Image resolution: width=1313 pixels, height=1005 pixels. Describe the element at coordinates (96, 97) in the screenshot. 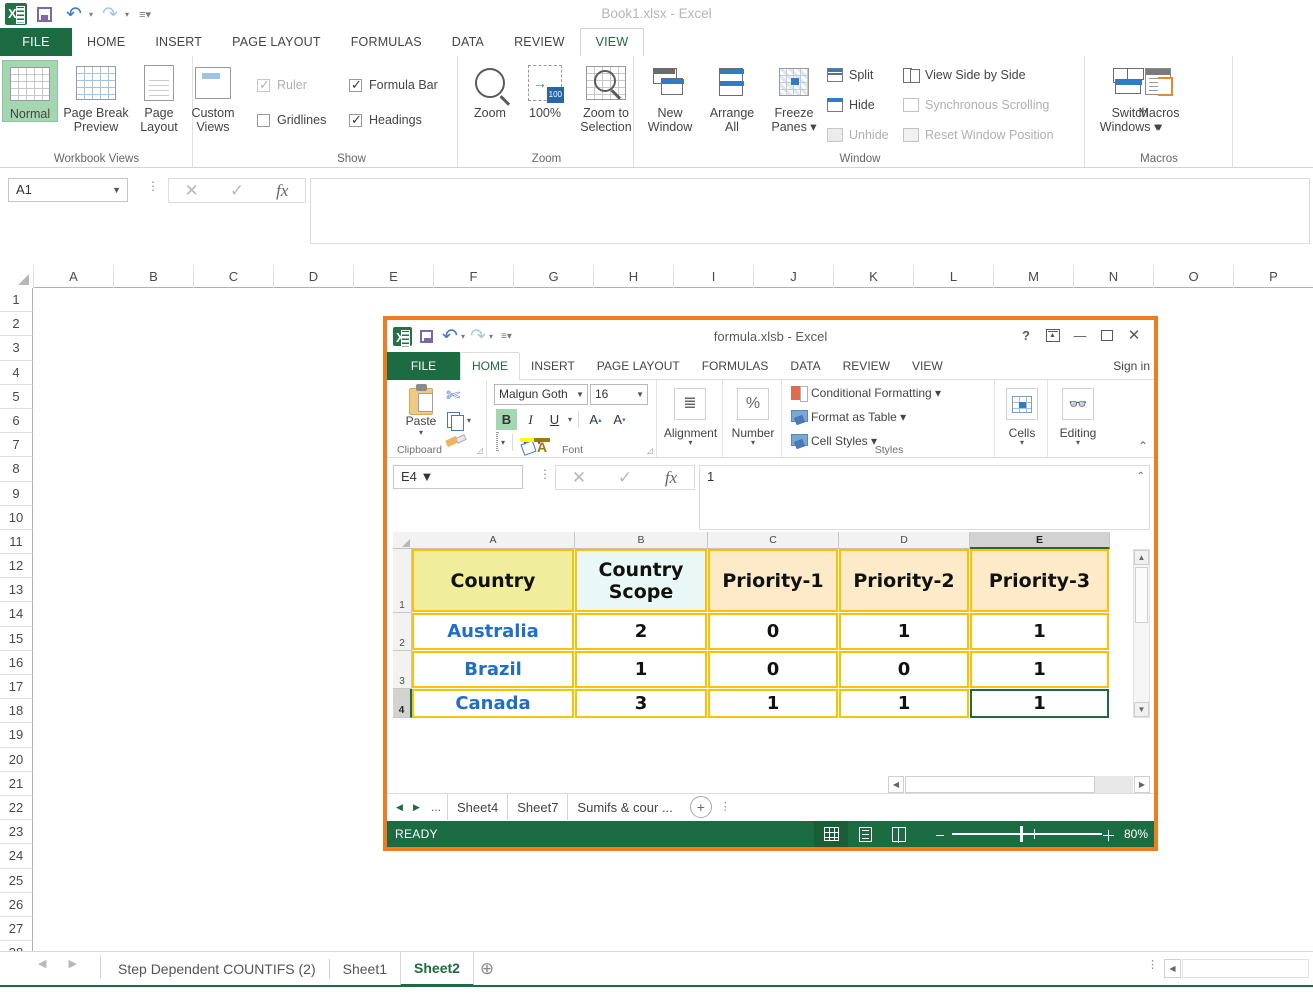

I see `page-break-preview-button: Page Break Preview` at that location.